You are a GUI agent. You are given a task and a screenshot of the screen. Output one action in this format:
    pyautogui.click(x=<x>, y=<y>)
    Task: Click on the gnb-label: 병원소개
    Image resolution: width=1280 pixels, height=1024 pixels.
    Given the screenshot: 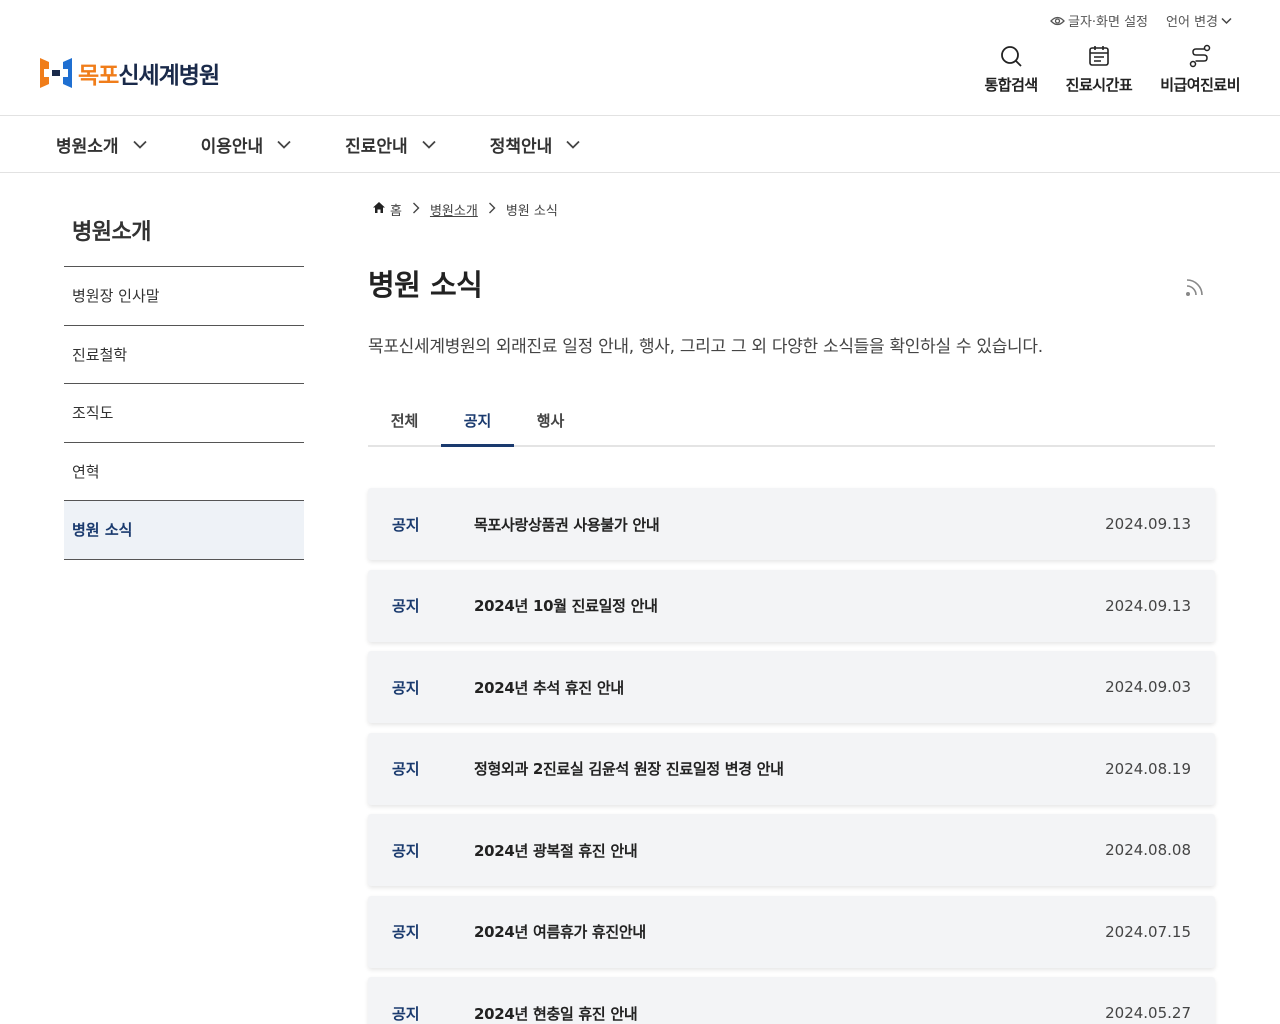 What is the action you would take?
    pyautogui.click(x=87, y=146)
    